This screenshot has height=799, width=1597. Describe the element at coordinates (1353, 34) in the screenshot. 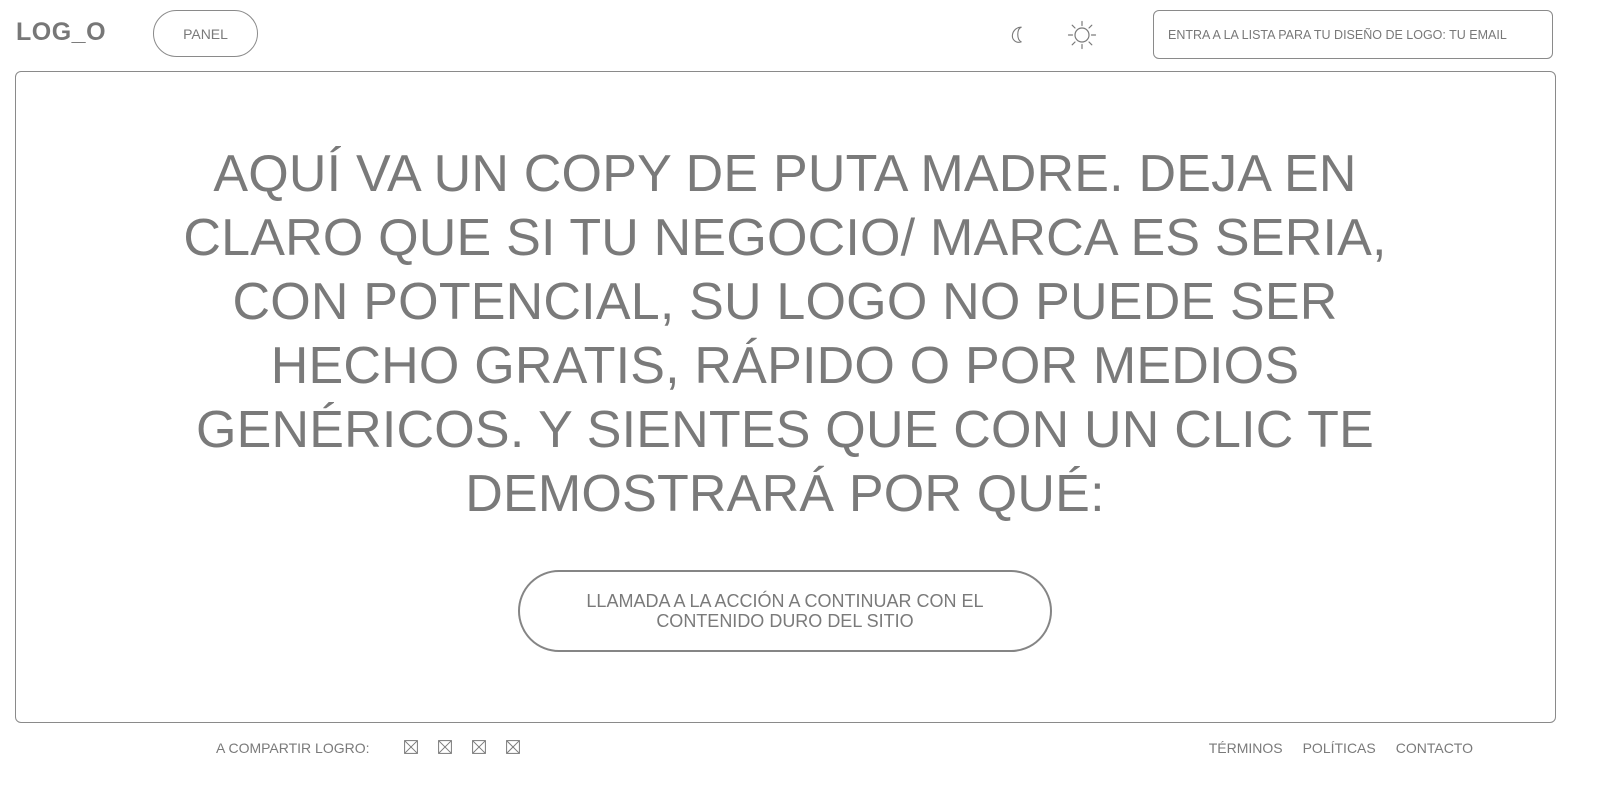

I see `email-input` at that location.